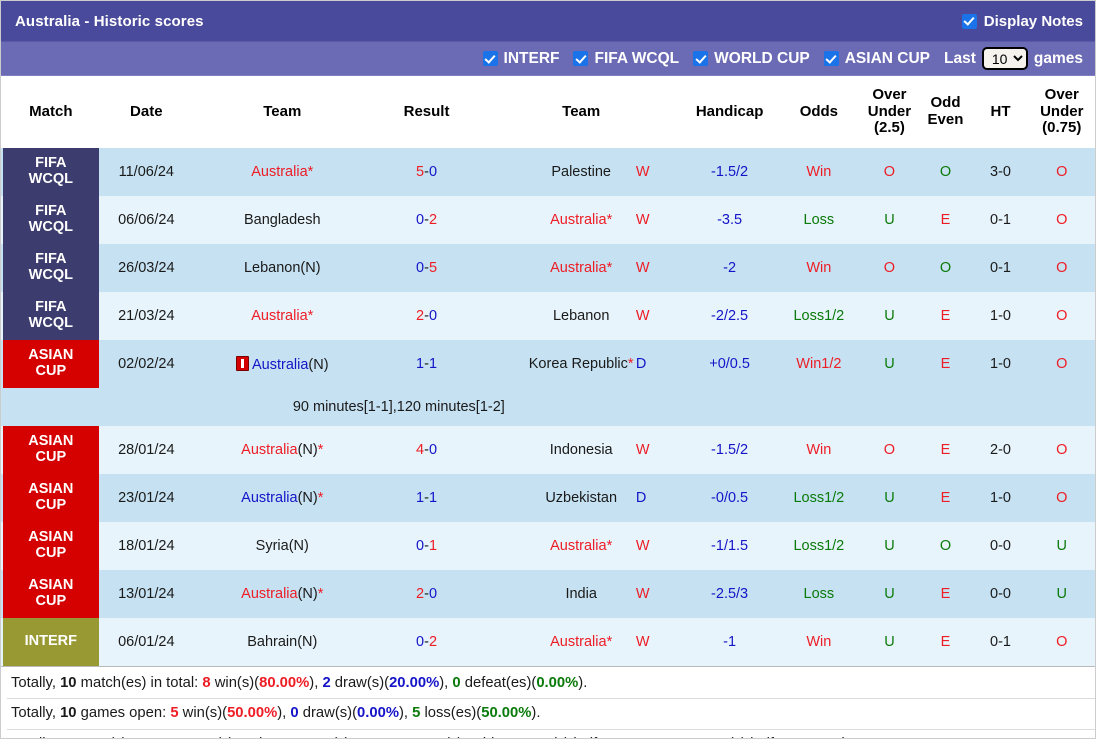 The image size is (1096, 739). Describe the element at coordinates (626, 59) in the screenshot. I see `filter-fifa-wcql: FIFA WCQL` at that location.